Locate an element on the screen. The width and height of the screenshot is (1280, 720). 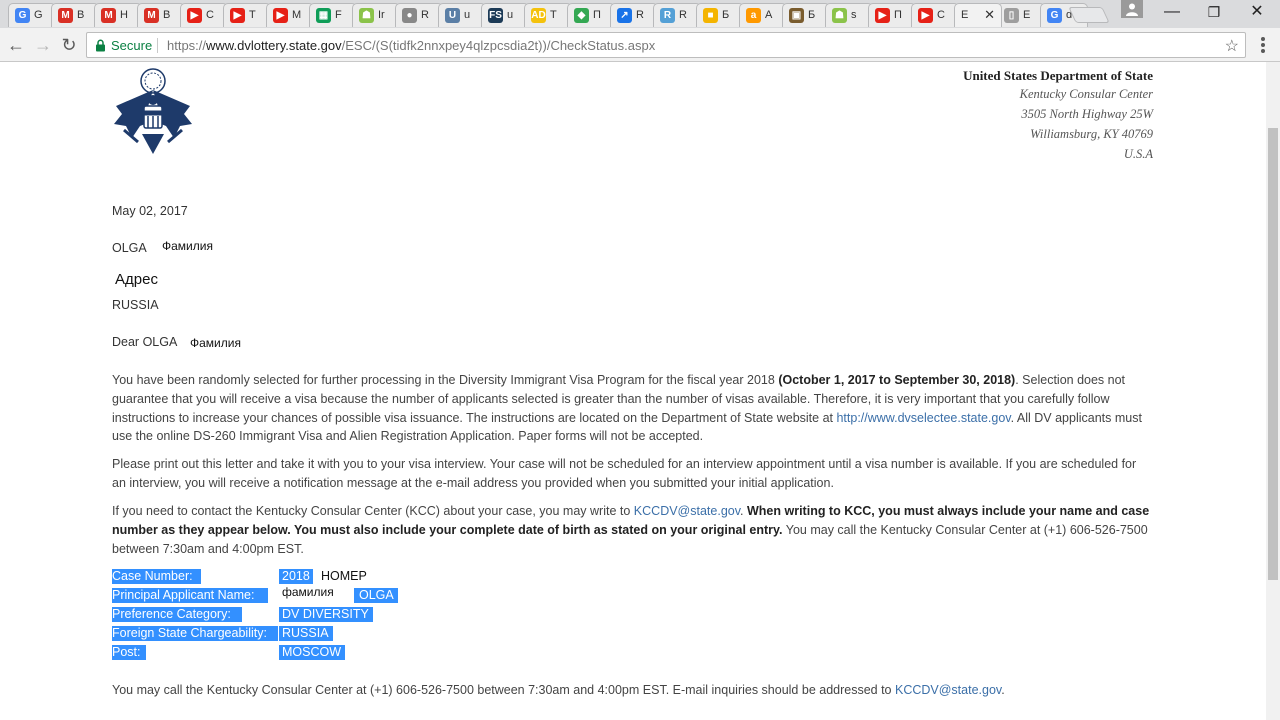
department-name: United States Department of State is located at coordinates (1058, 75).